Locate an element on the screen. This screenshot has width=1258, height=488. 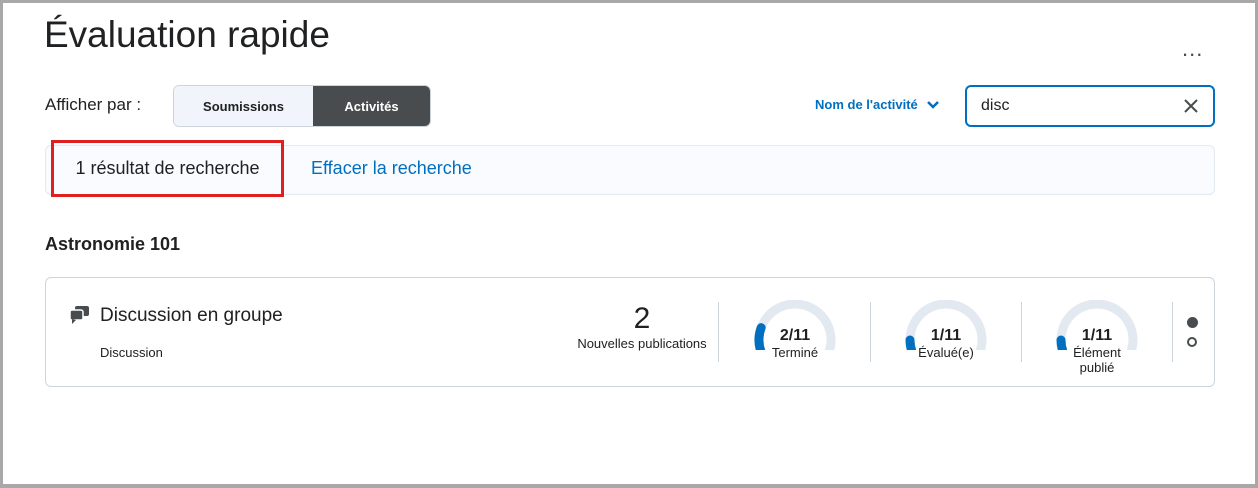
view-submissions-button: Soumissions is located at coordinates (243, 106).